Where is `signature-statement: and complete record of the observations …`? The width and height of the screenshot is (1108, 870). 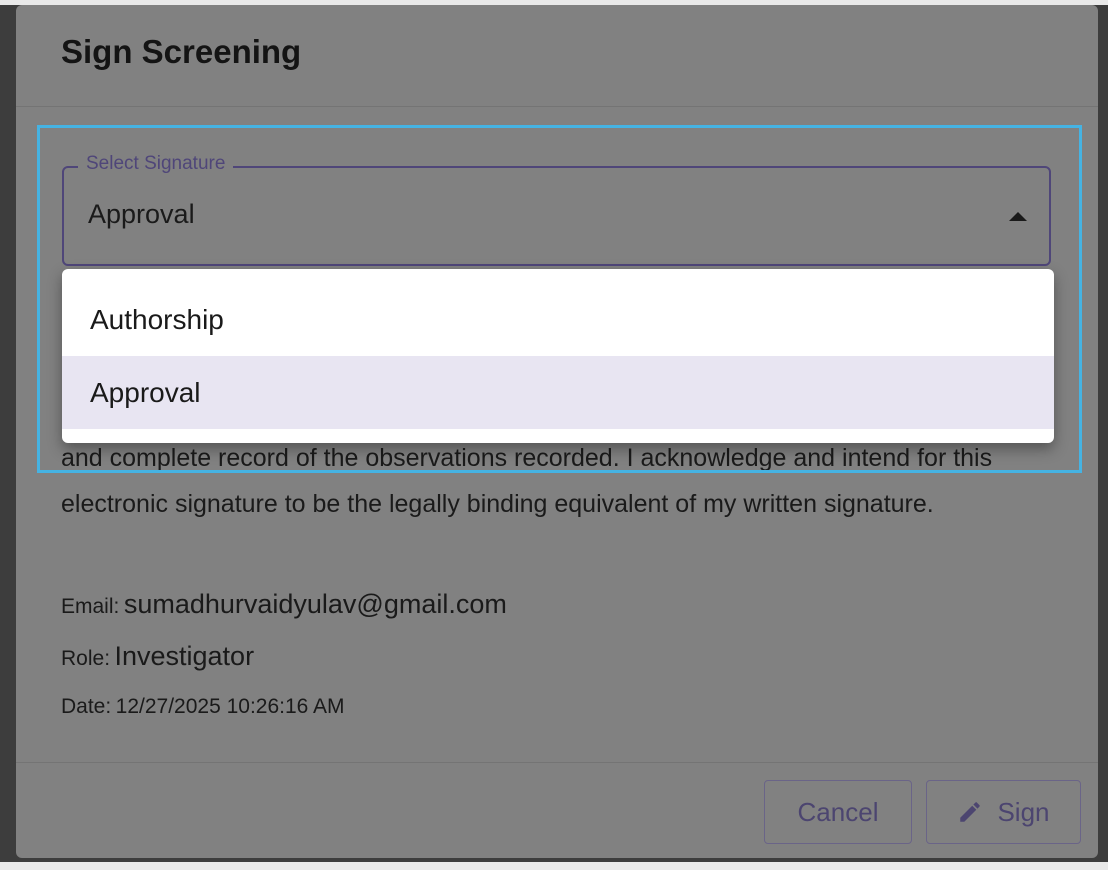
signature-statement: and complete record of the observations … is located at coordinates (527, 481).